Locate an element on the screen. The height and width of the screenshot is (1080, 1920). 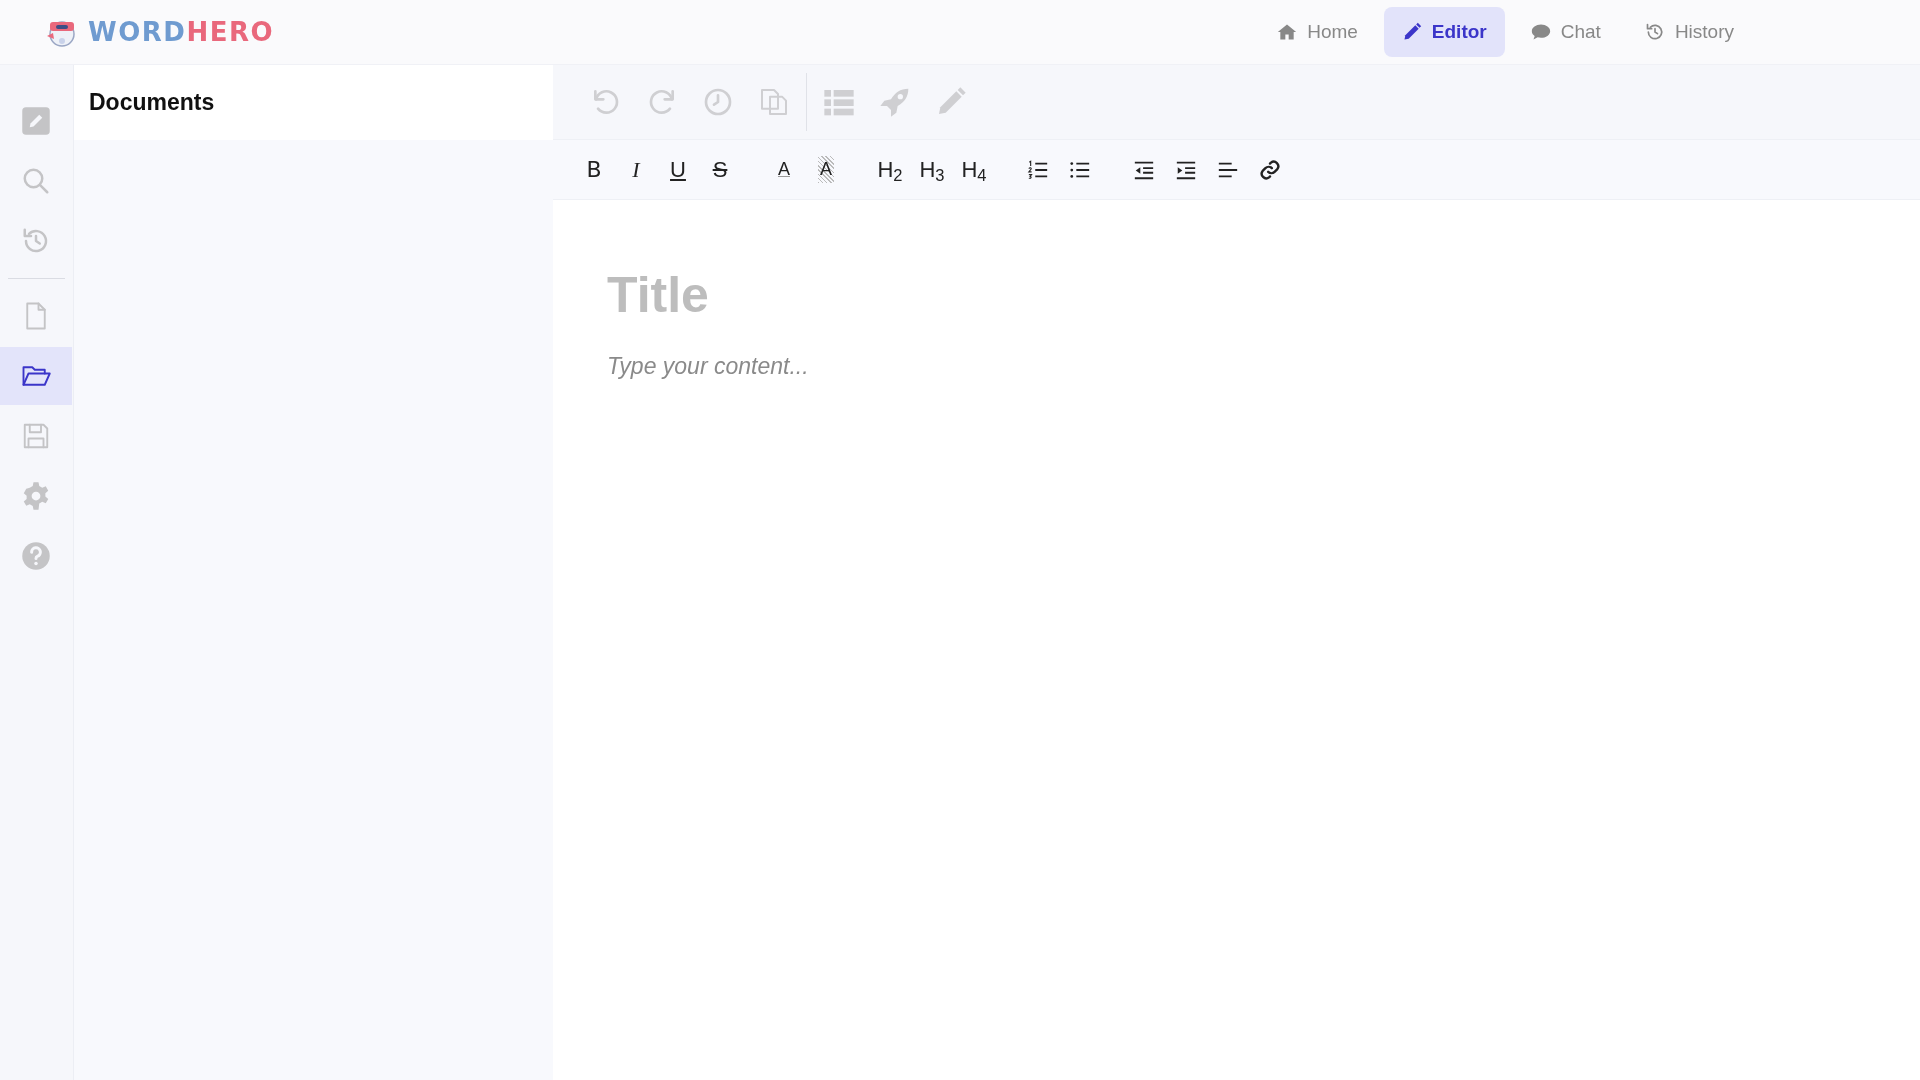
save-icon is located at coordinates (36, 436).